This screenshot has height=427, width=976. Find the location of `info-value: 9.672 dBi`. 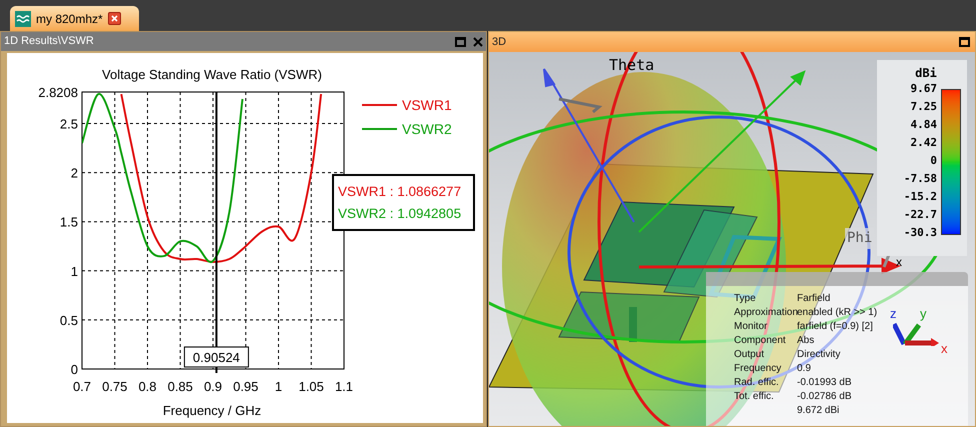

info-value: 9.672 dBi is located at coordinates (818, 411).